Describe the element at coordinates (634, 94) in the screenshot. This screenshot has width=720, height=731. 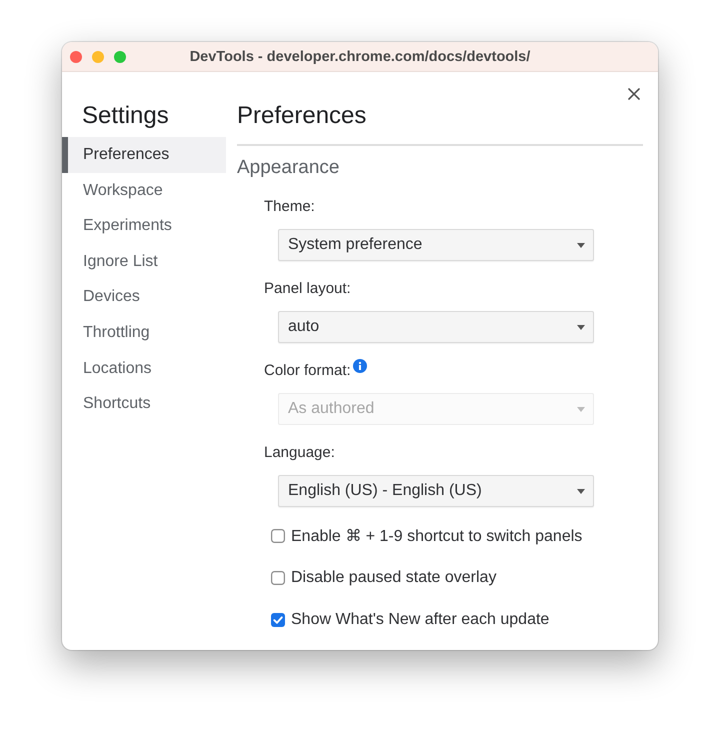
I see `close-icon` at that location.